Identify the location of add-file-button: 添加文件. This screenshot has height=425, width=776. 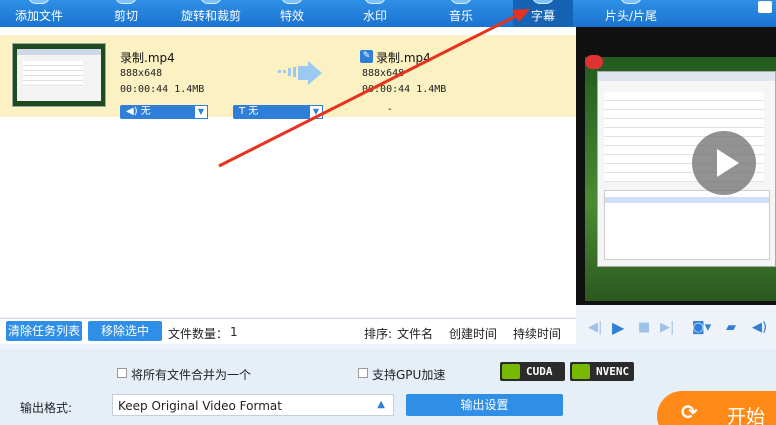
(39, 13).